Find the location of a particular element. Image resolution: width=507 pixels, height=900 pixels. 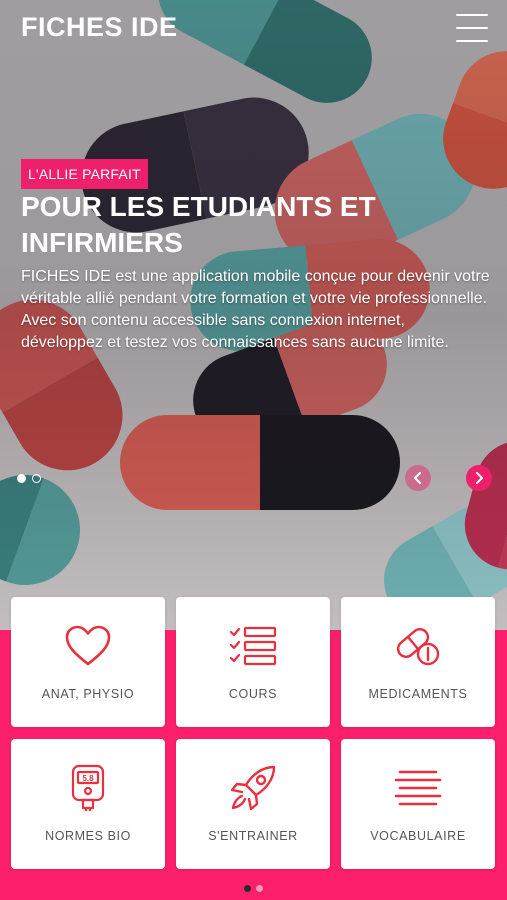

chevron-right-icon is located at coordinates (479, 478).